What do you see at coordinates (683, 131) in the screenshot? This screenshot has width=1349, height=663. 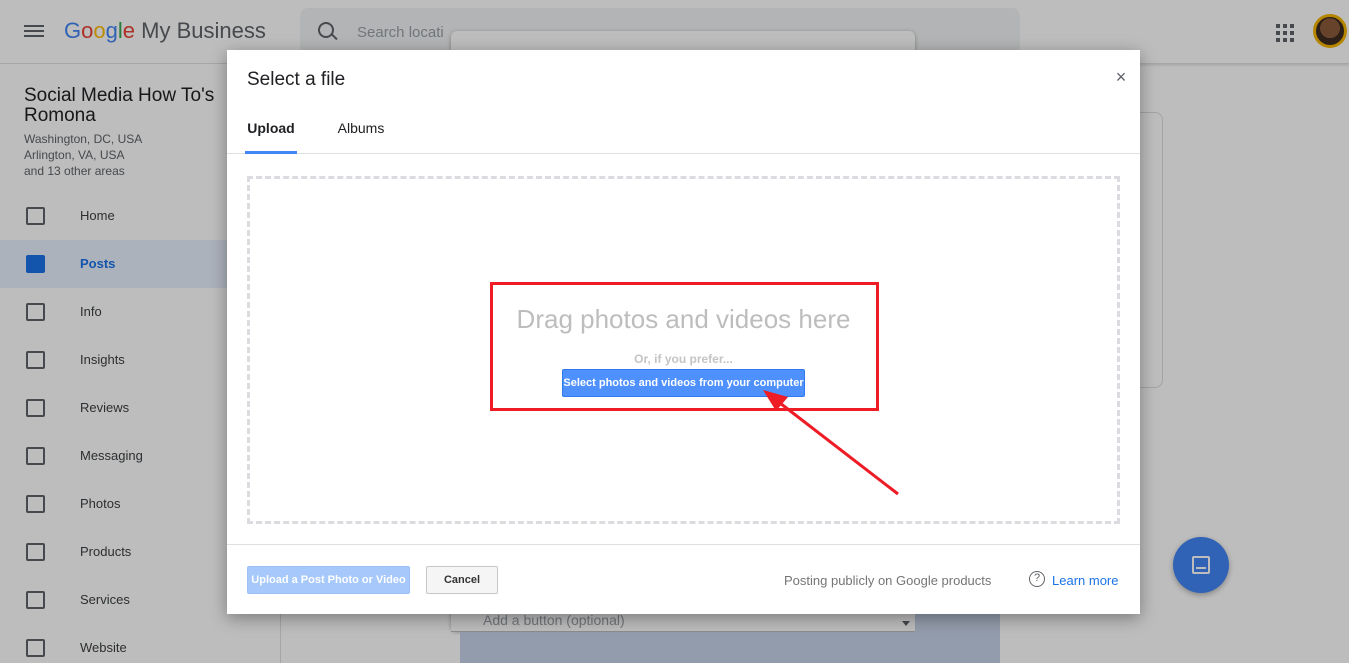 I see `dialog-tabs: Upload Albums` at bounding box center [683, 131].